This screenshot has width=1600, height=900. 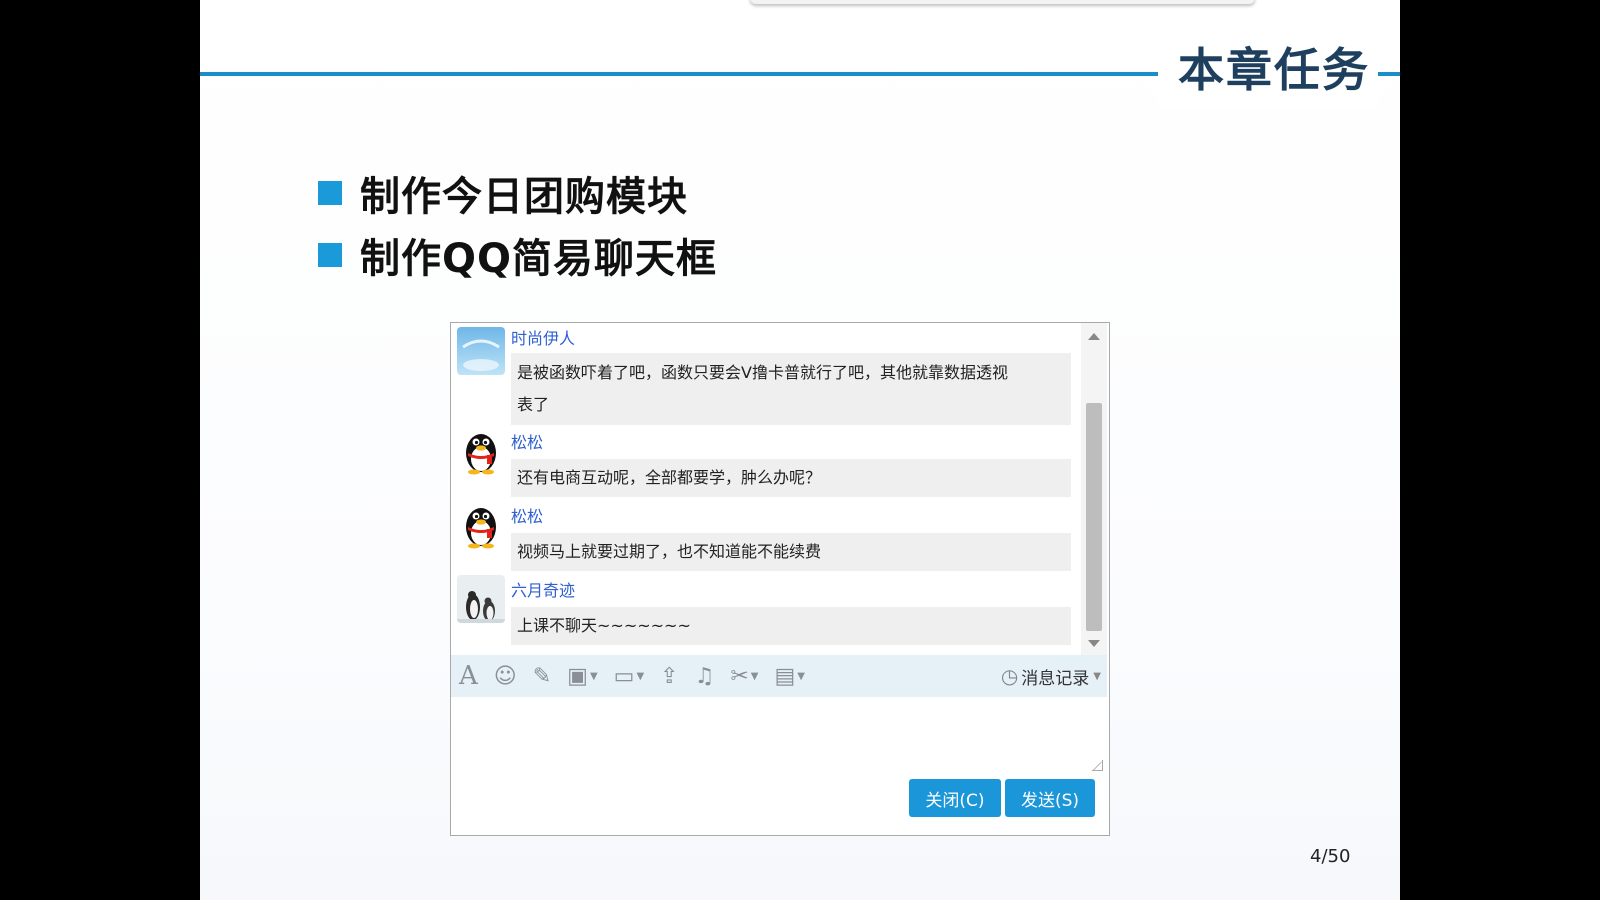 What do you see at coordinates (1009, 676) in the screenshot?
I see `clock-icon: ◷` at bounding box center [1009, 676].